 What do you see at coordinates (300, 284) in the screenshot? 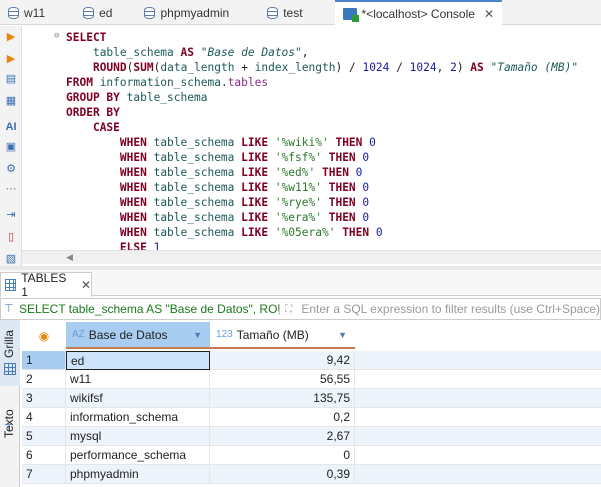
I see `results-tabs: TABLES 1 ✕` at bounding box center [300, 284].